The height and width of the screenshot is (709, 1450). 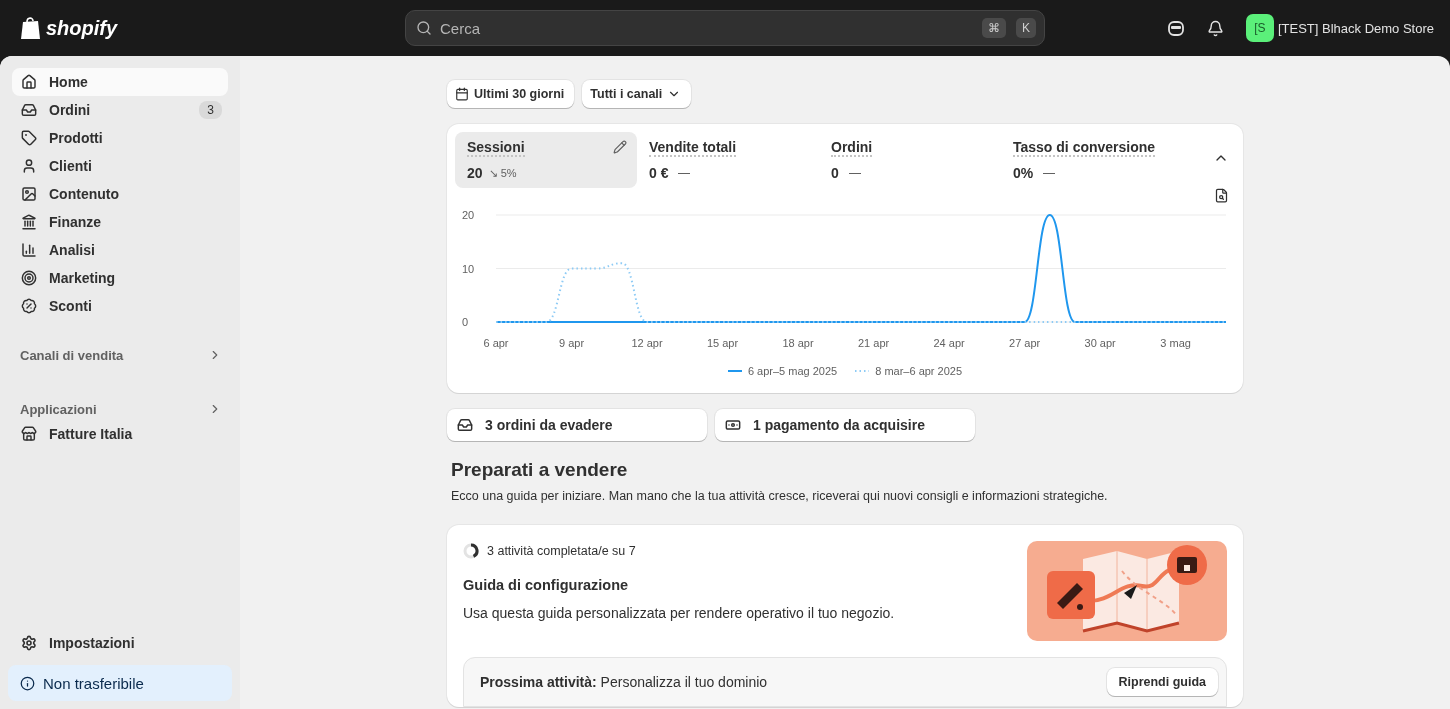 What do you see at coordinates (1026, 28) in the screenshot?
I see `shortcut-key: K` at bounding box center [1026, 28].